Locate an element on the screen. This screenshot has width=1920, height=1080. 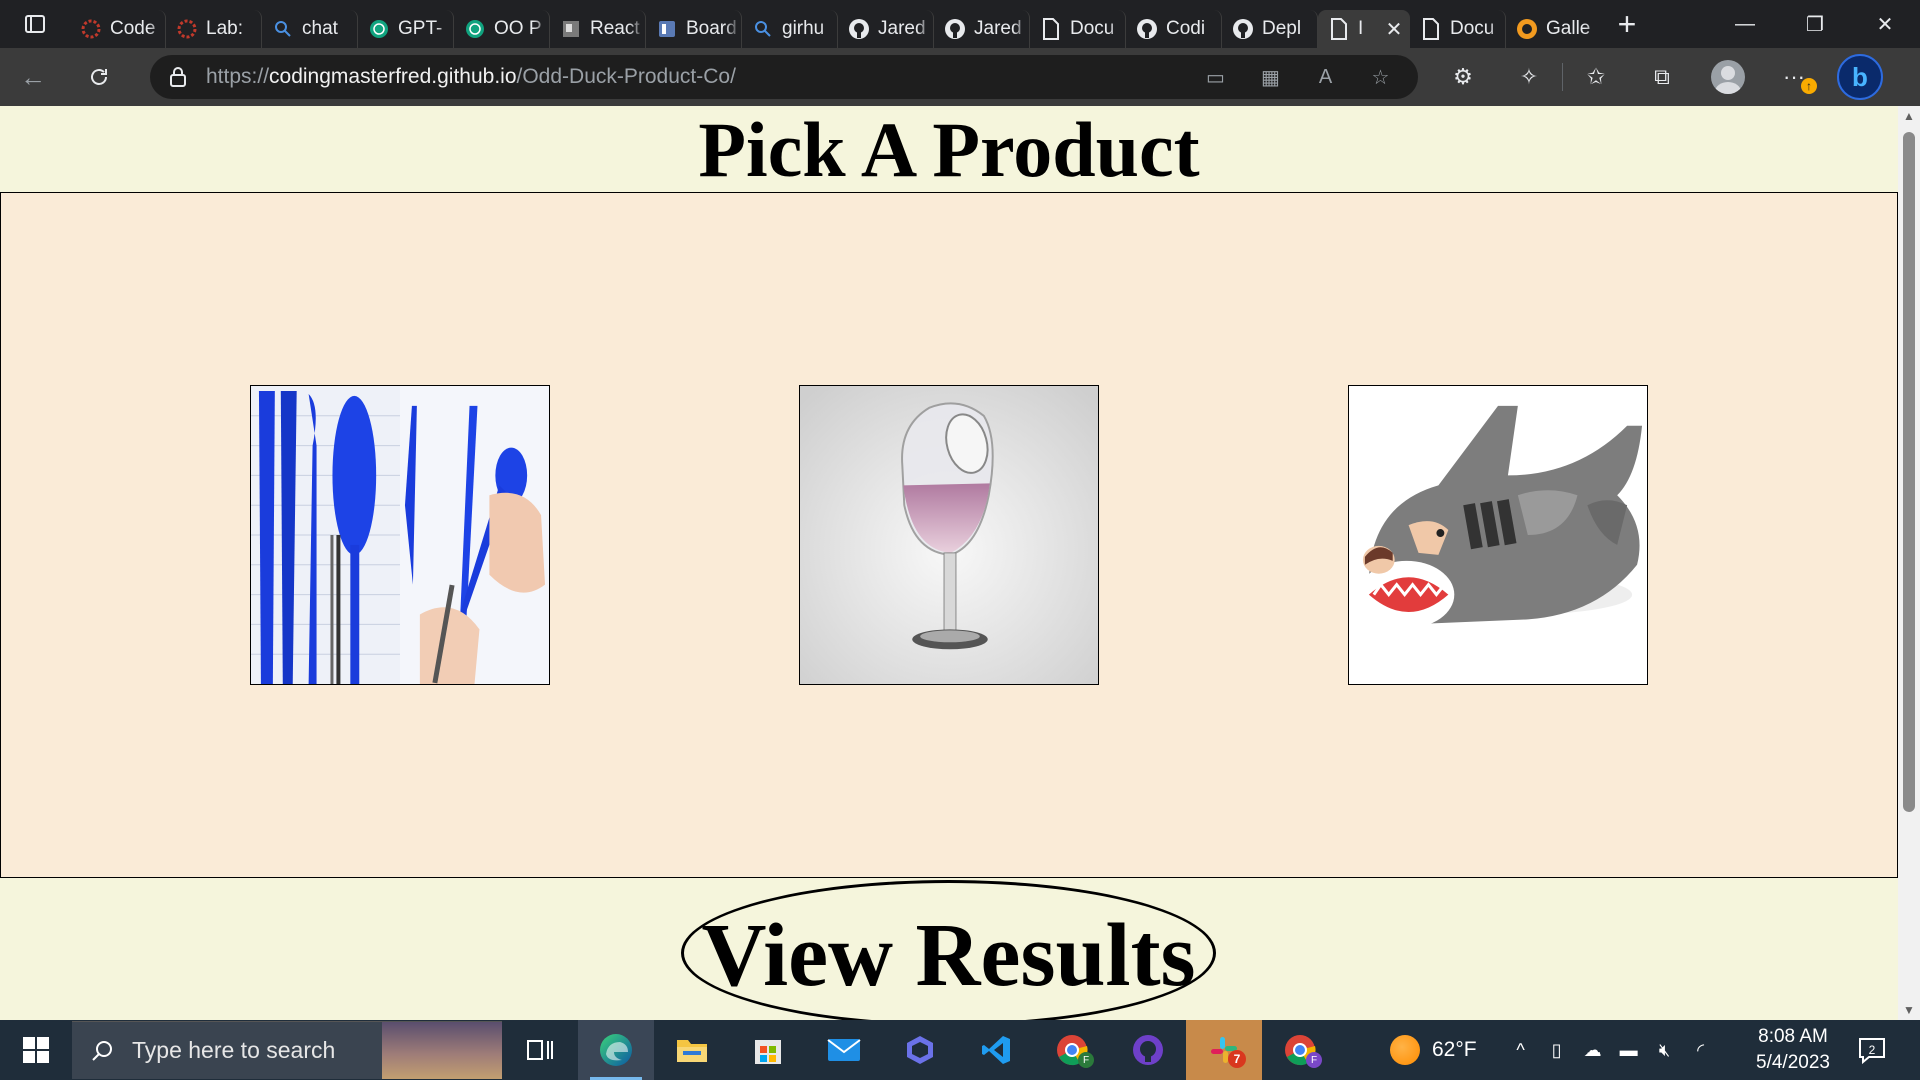
taskbar-ms-store is located at coordinates (768, 1050).